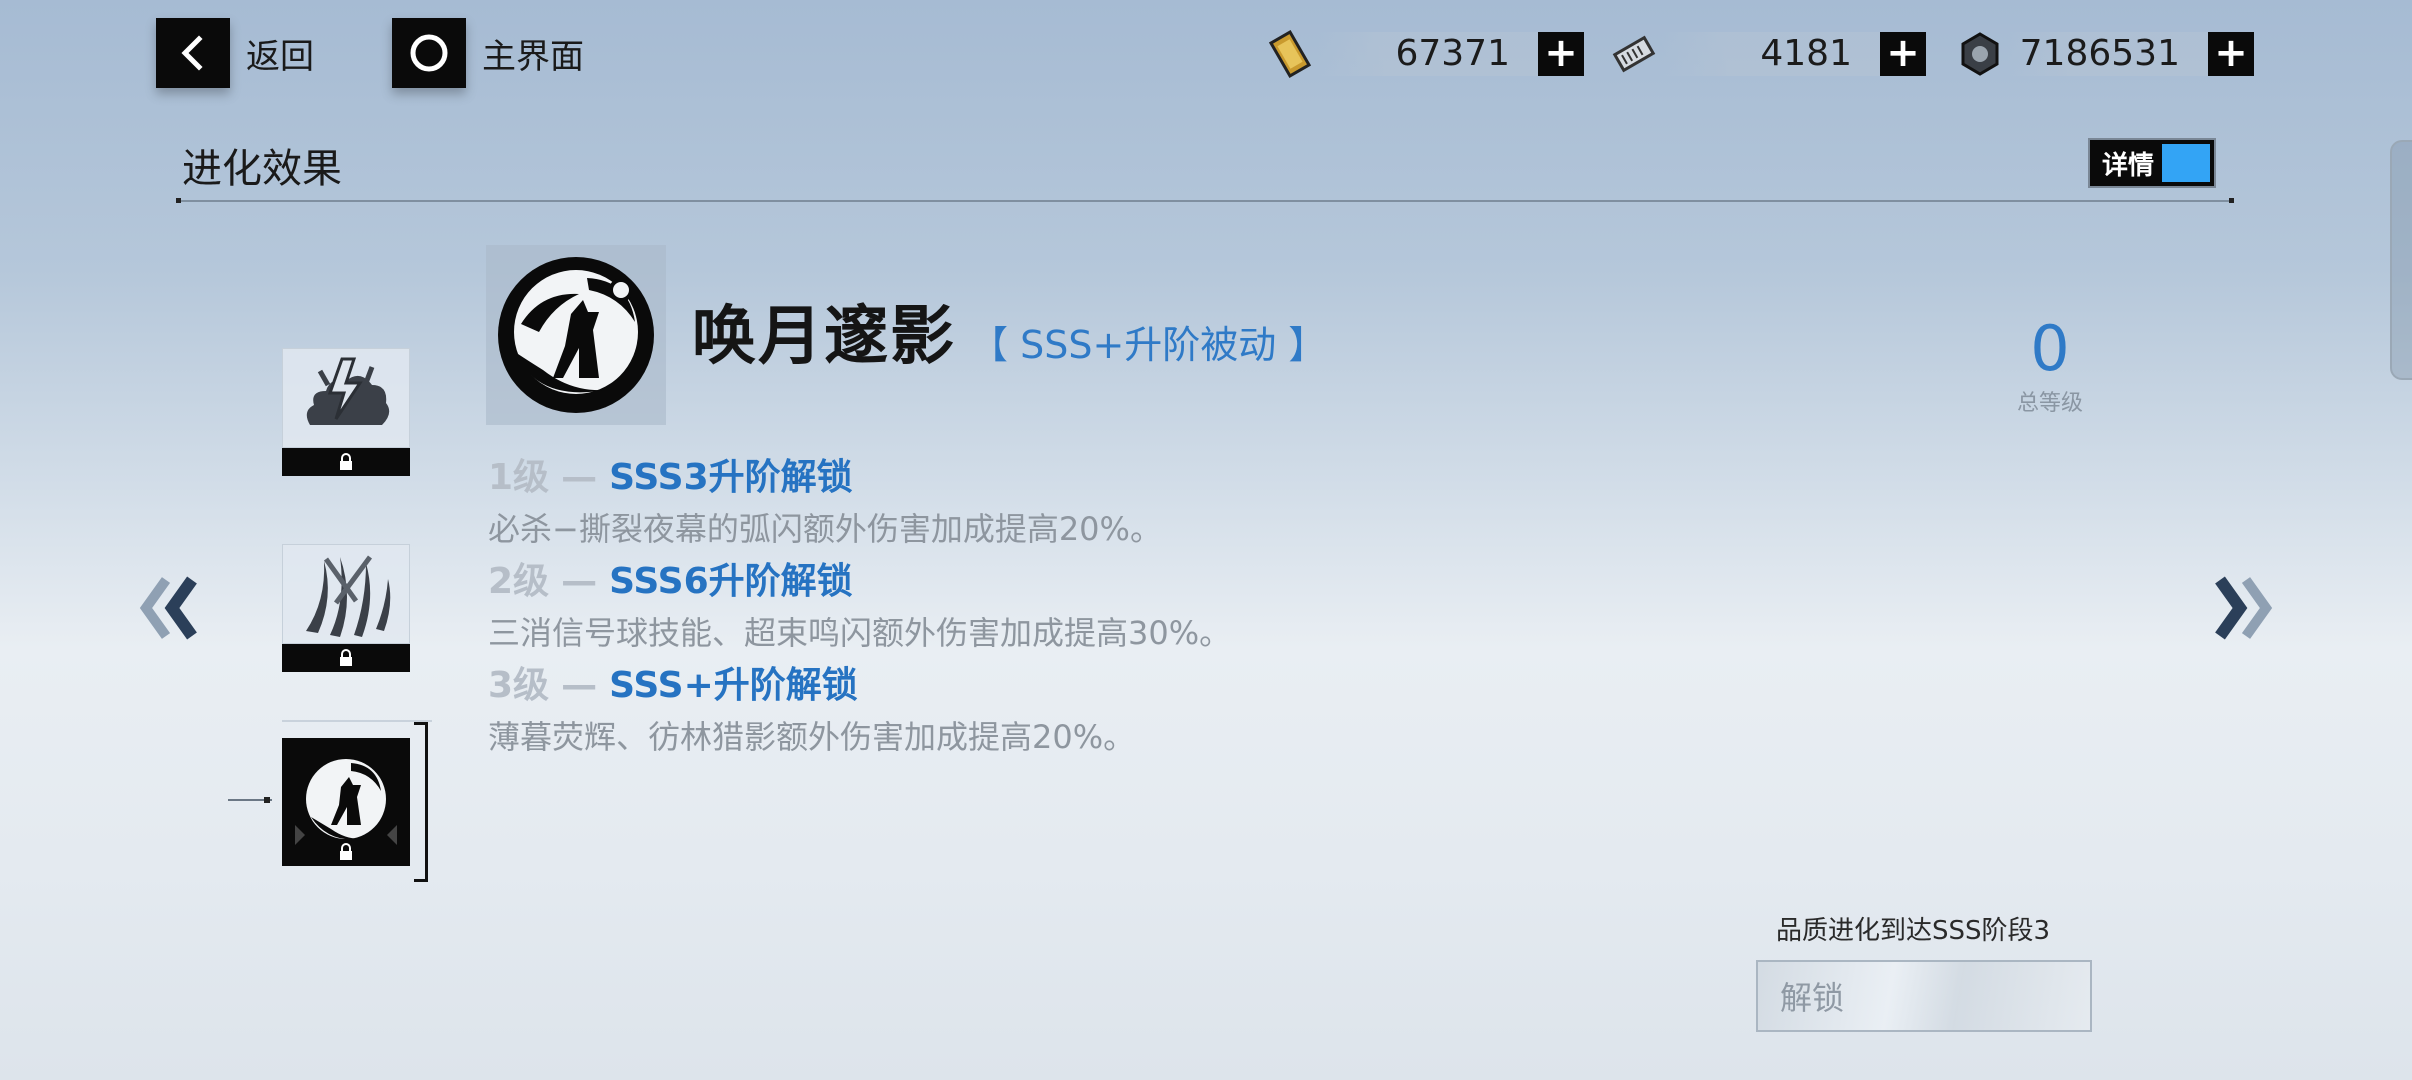  I want to click on double-chevron-right-icon, so click(2244, 608).